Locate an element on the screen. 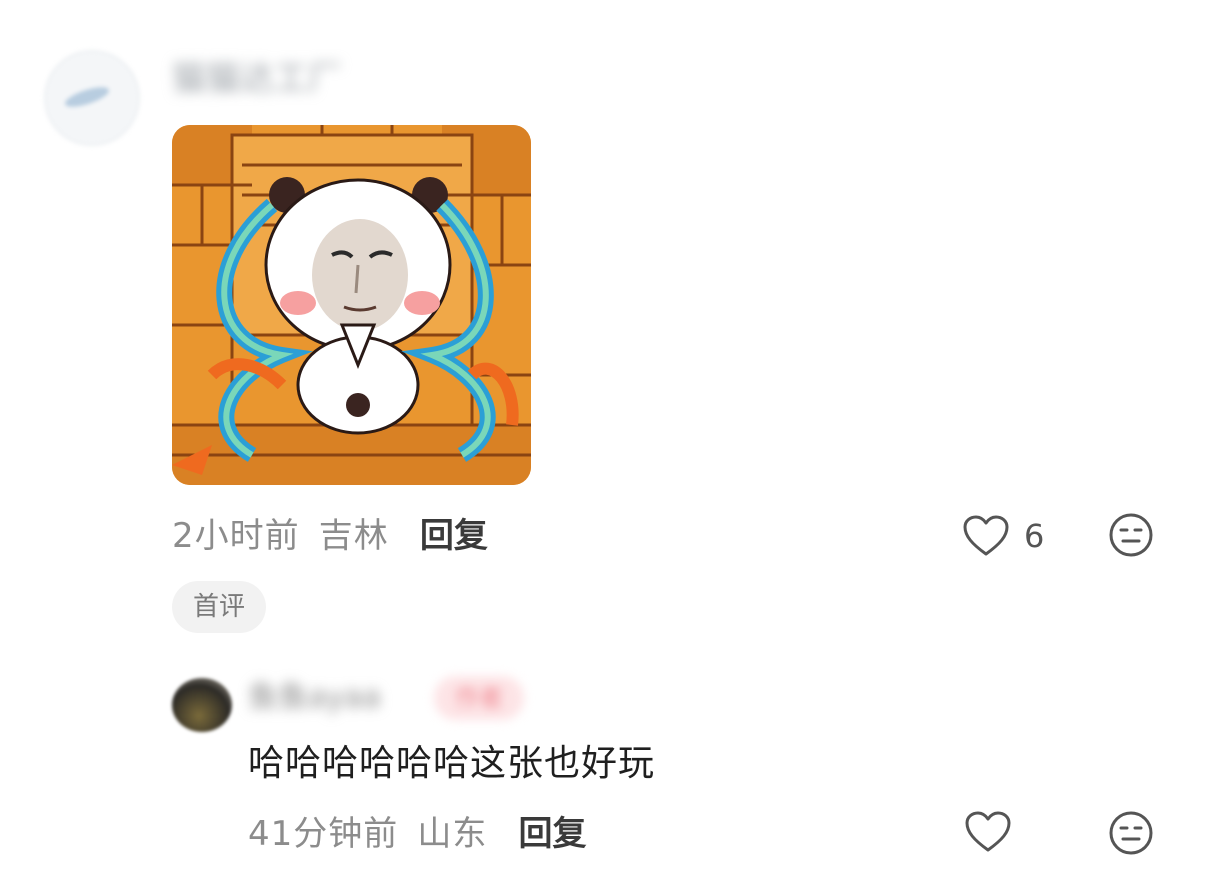  reply-meta: 41分钟前 山东 回复 is located at coordinates (417, 834).